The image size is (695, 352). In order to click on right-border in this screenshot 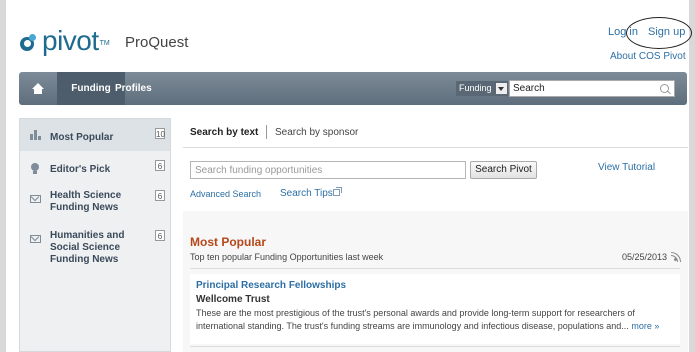, I will do `click(692, 176)`.